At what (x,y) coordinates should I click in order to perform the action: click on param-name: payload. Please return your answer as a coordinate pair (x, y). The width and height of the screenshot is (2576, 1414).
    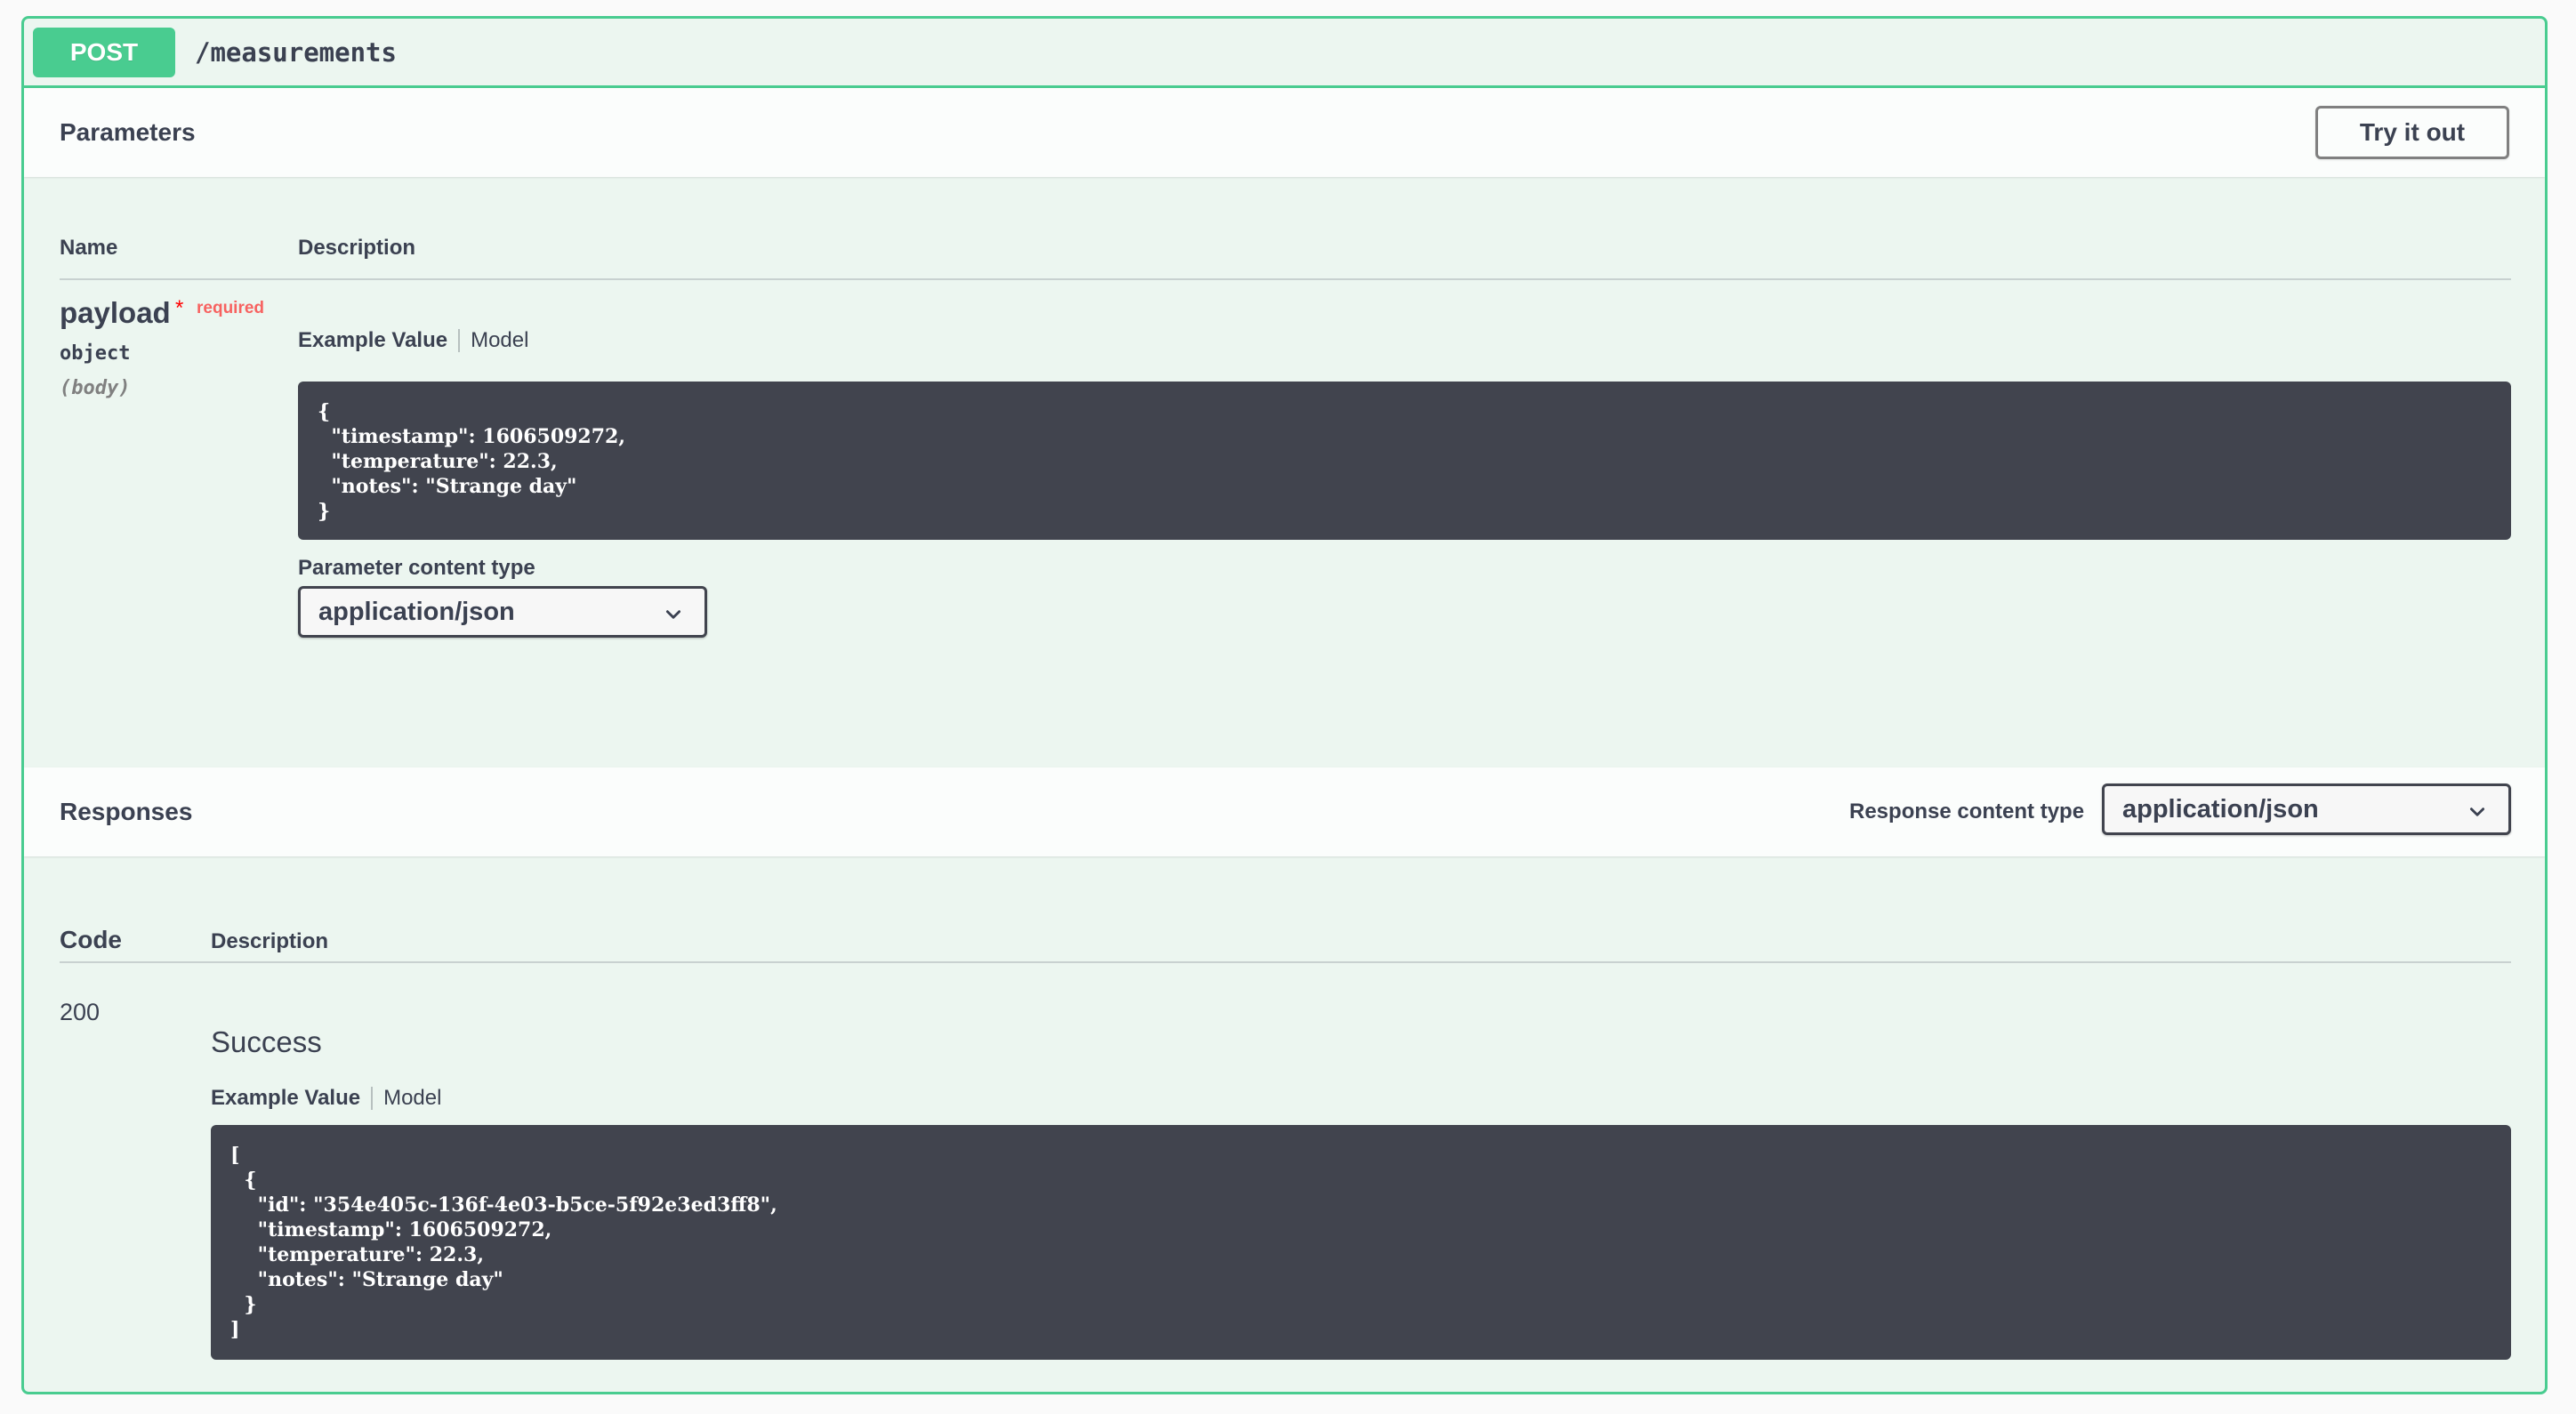
    Looking at the image, I should click on (115, 313).